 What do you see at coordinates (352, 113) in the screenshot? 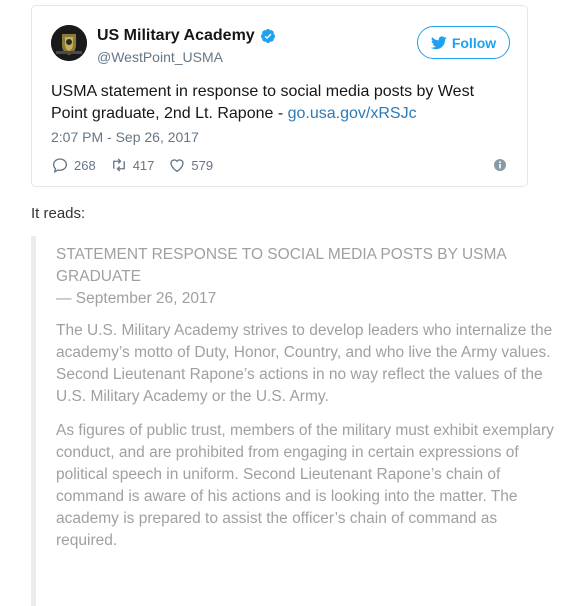
I see `tweet-link: go.usa.gov/xRSJc` at bounding box center [352, 113].